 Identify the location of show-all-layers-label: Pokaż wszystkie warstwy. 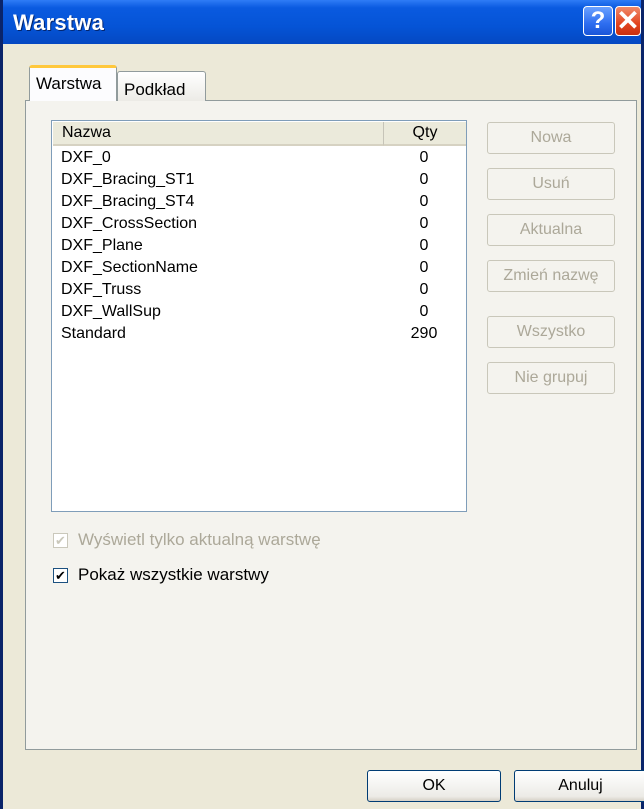
(173, 574).